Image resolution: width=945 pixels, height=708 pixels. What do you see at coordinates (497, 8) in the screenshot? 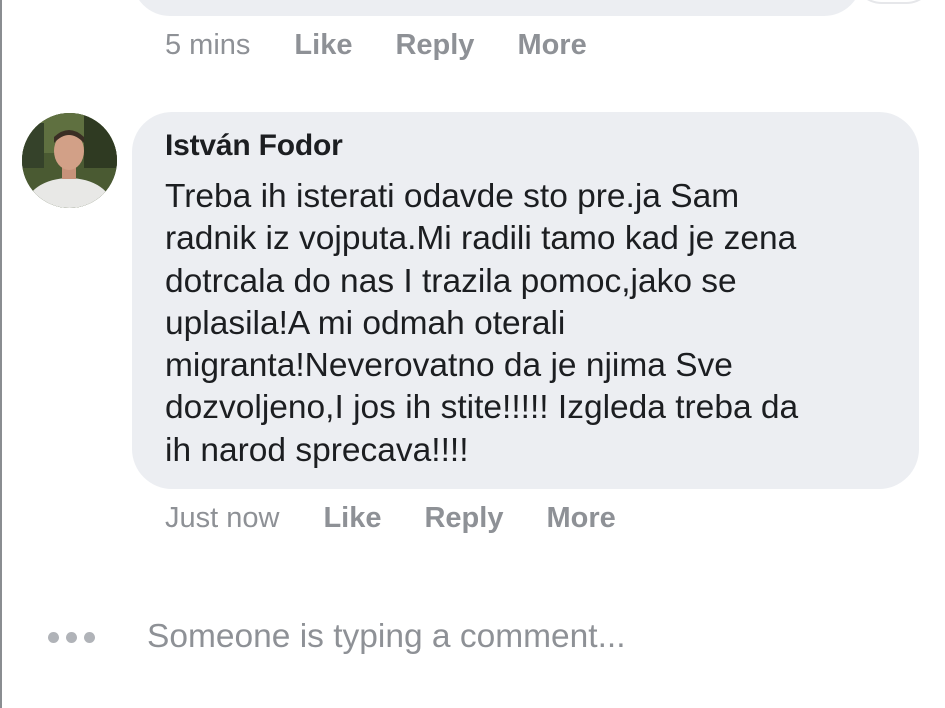
I see `previous-comment-bubble` at bounding box center [497, 8].